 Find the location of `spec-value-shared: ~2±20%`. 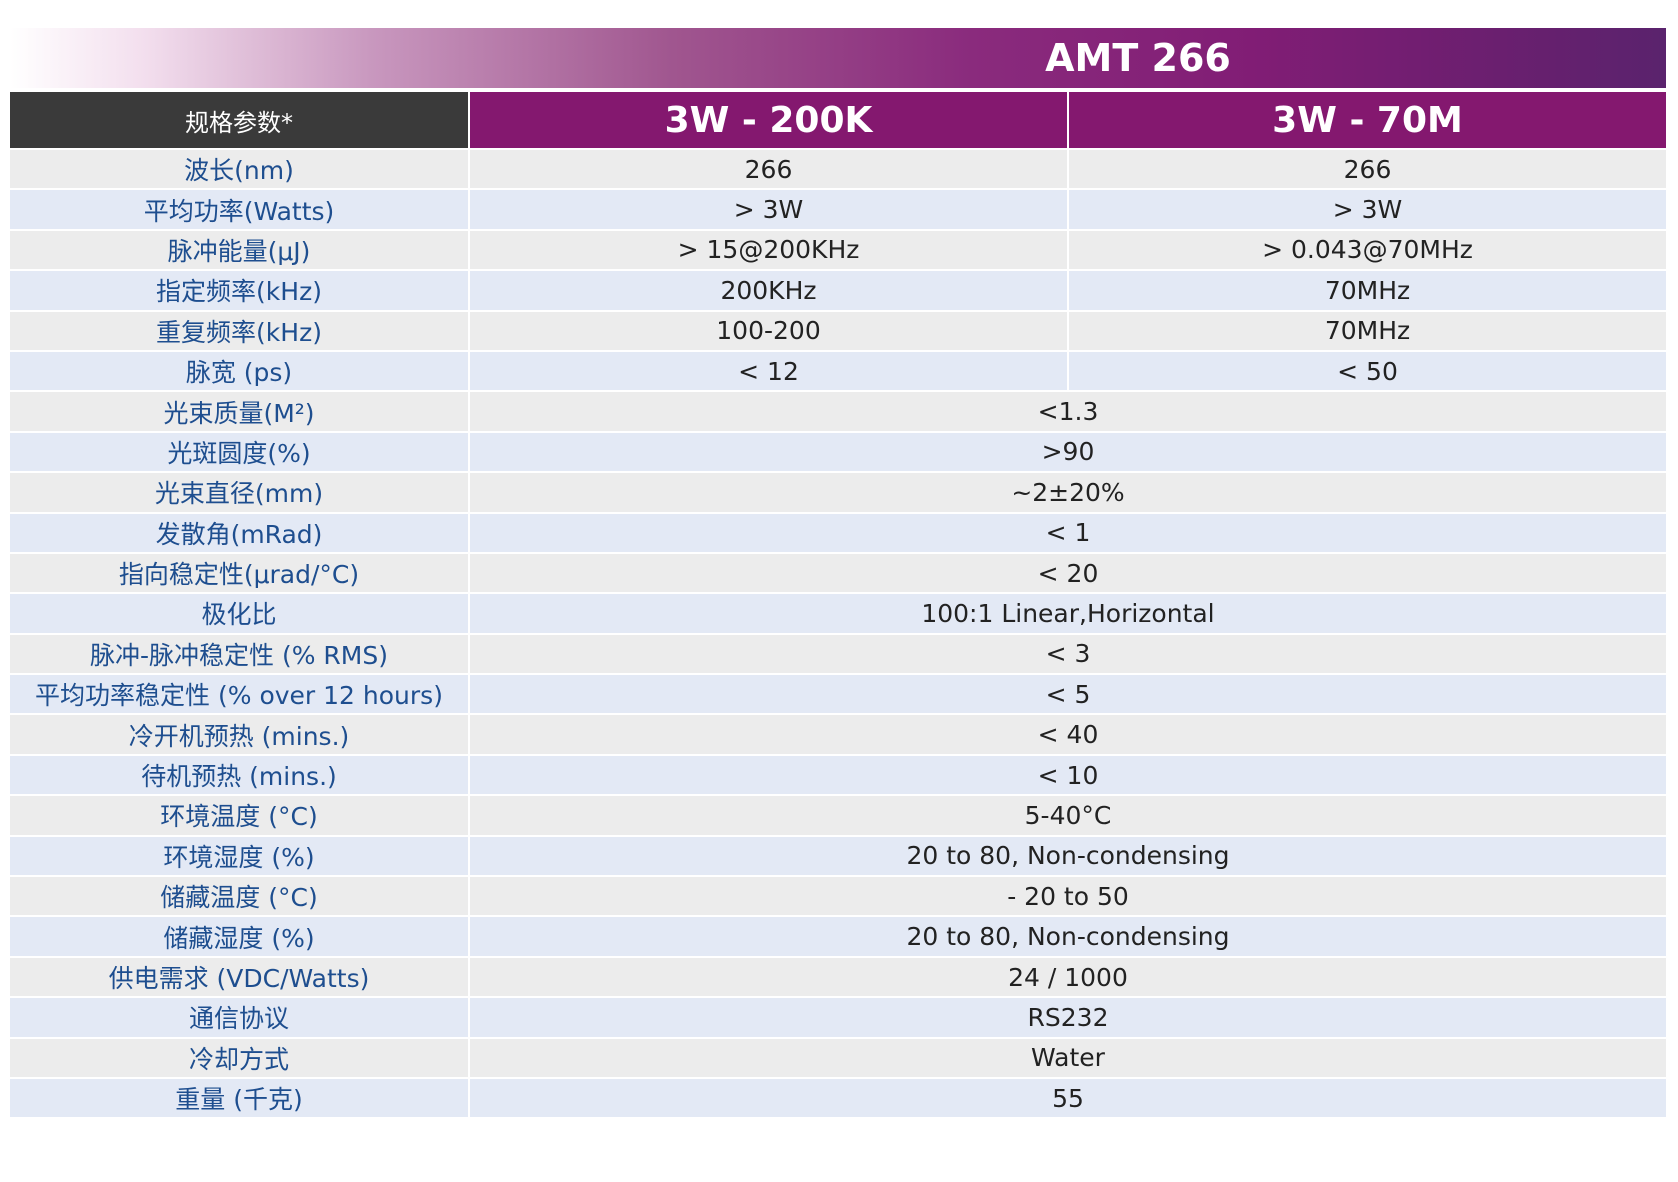

spec-value-shared: ~2±20% is located at coordinates (1068, 492).